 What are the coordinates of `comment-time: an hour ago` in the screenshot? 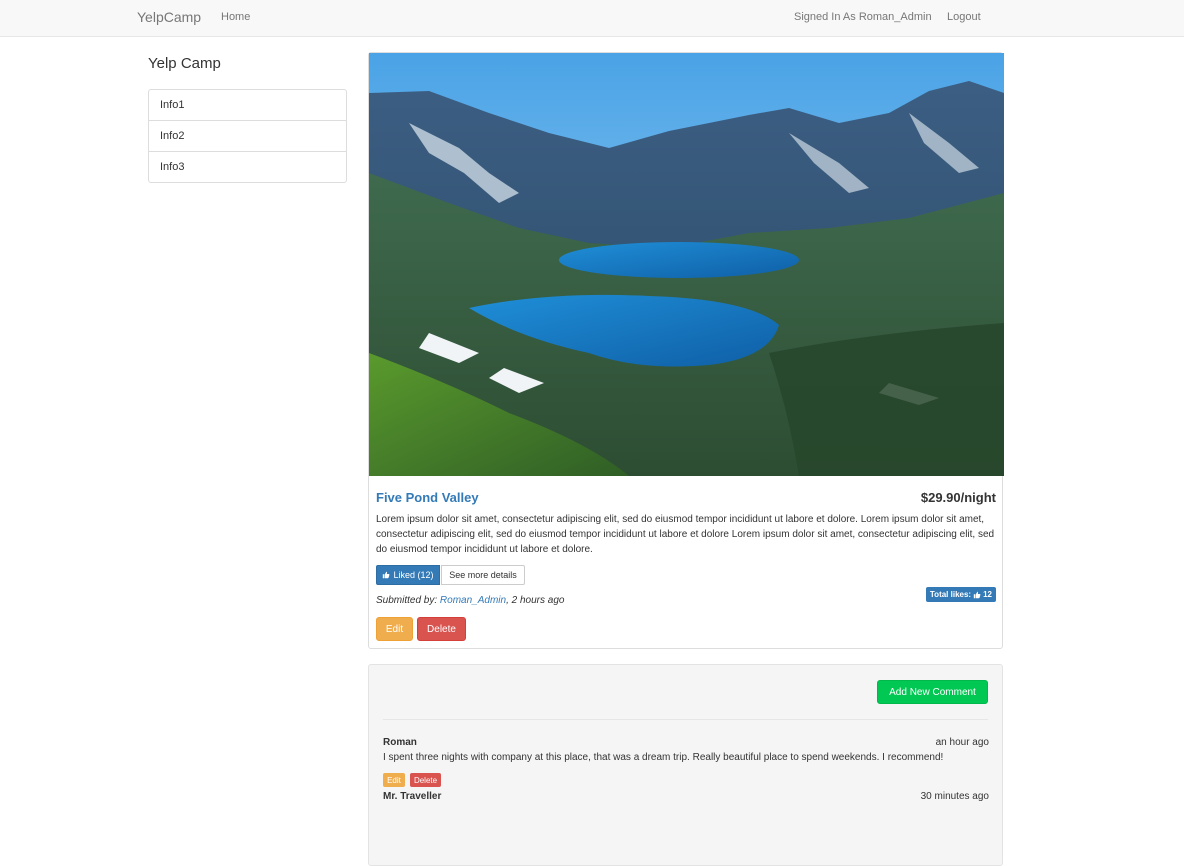 It's located at (962, 742).